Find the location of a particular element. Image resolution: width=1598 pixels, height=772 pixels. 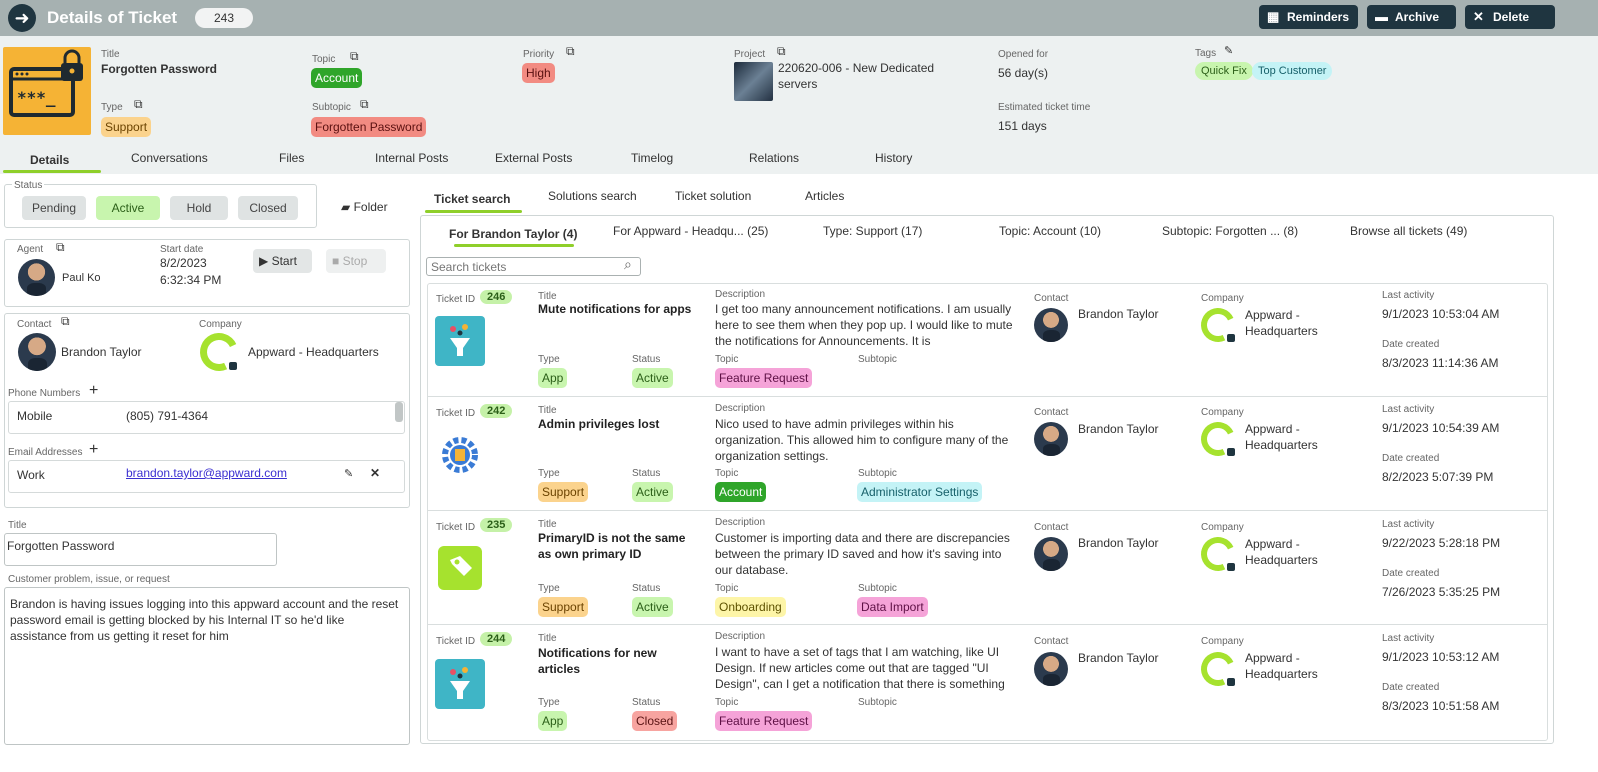

opened-value: 56 day(s) is located at coordinates (1023, 73).